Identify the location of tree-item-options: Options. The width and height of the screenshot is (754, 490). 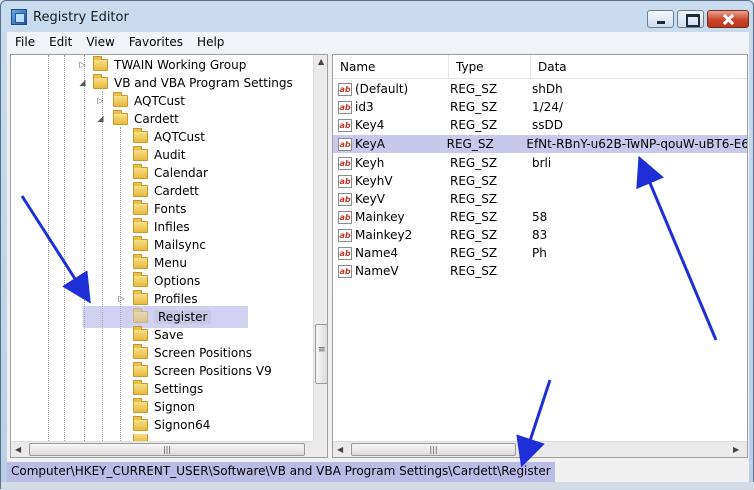
(166, 281).